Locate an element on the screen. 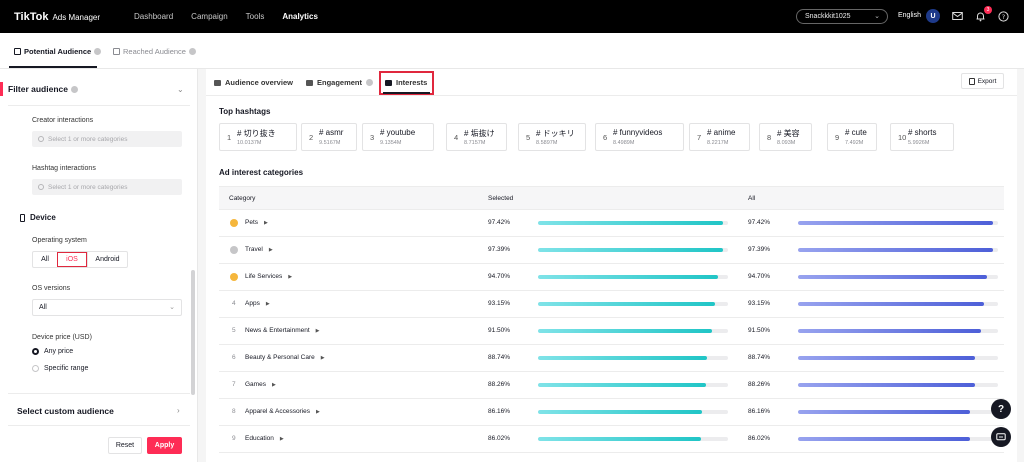  user-avatar: U is located at coordinates (933, 16).